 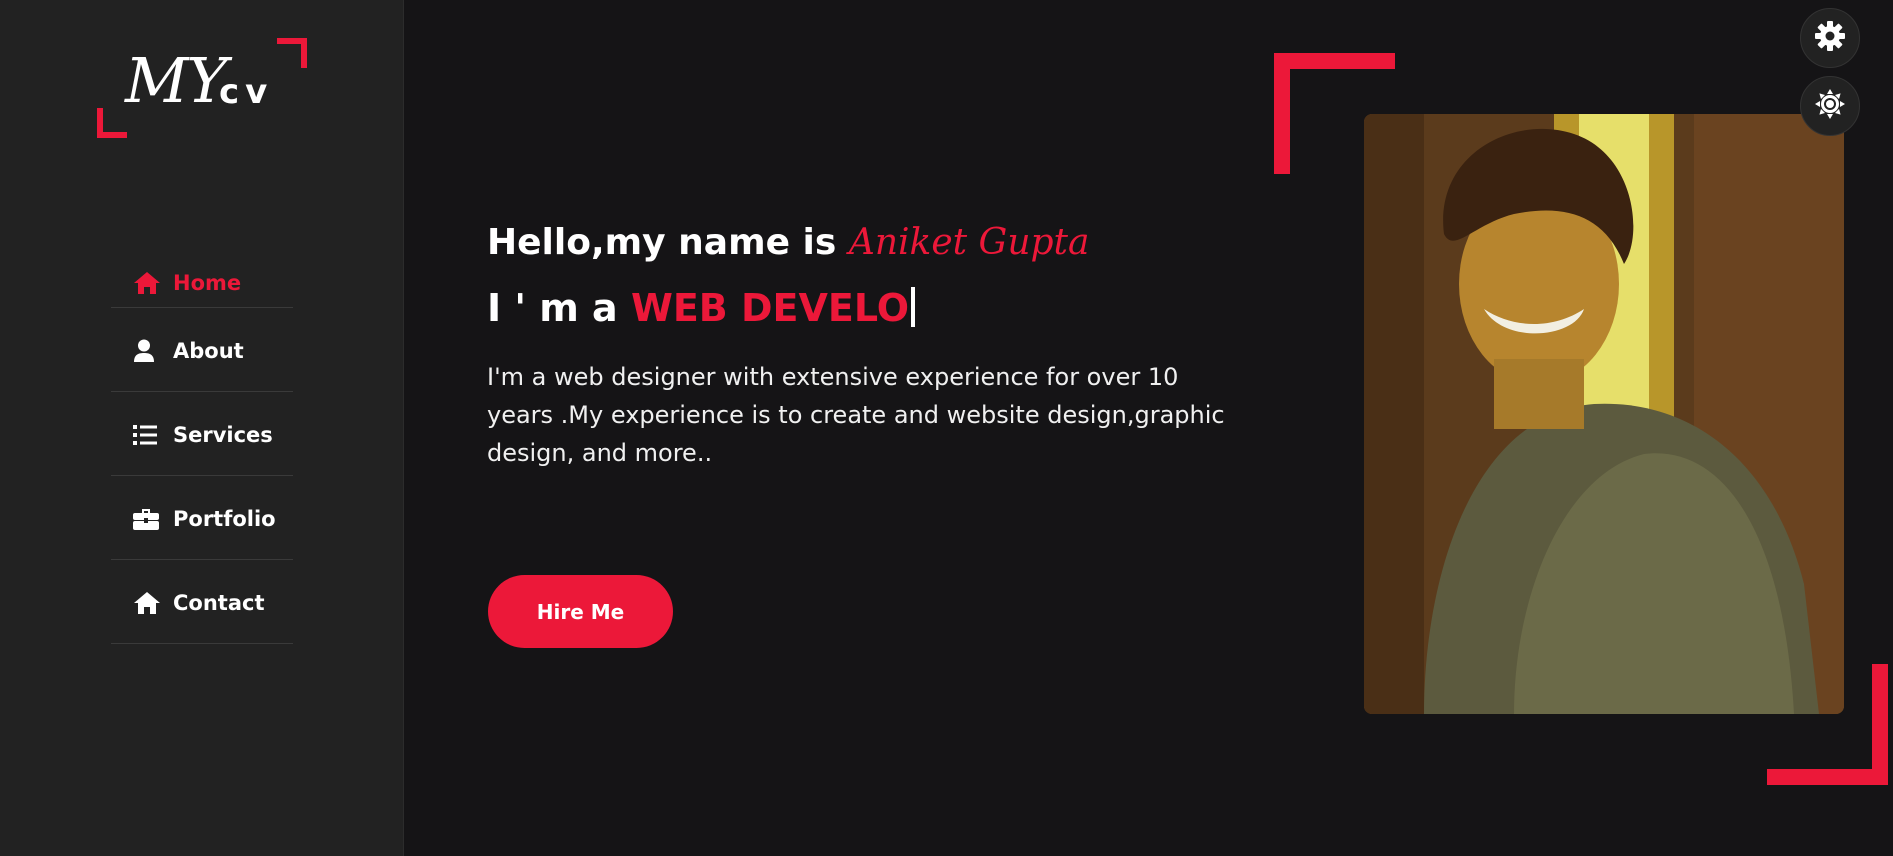 What do you see at coordinates (969, 242) in the screenshot?
I see `owner-name: Aniket Gupta` at bounding box center [969, 242].